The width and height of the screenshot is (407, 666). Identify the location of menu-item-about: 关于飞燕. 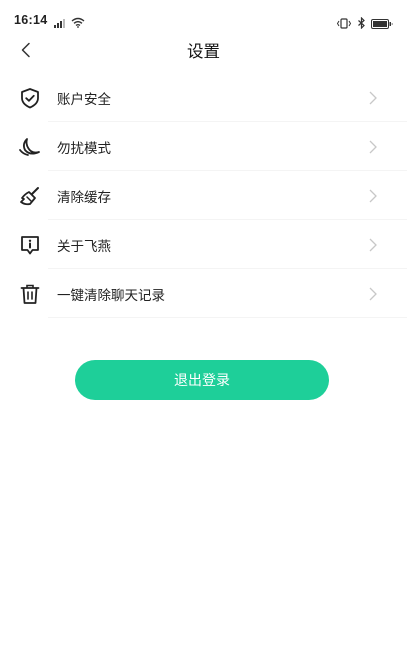
(203, 244).